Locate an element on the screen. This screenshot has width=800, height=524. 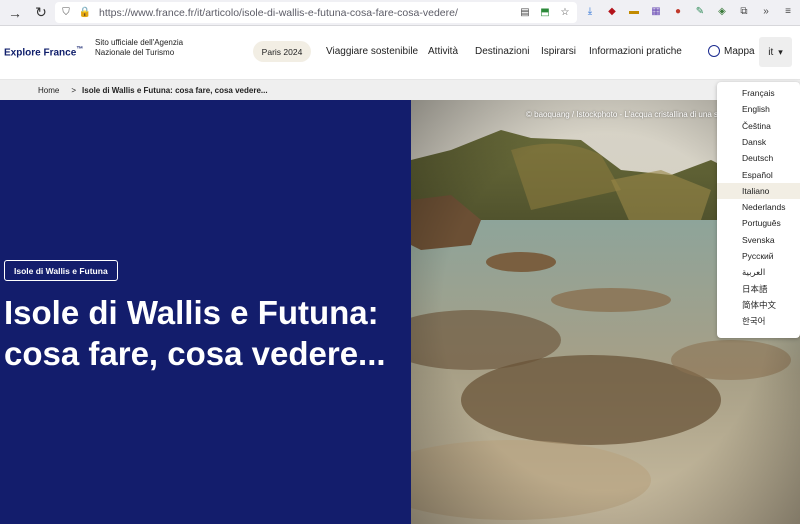
pen-icon: ✎ is located at coordinates (700, 11).